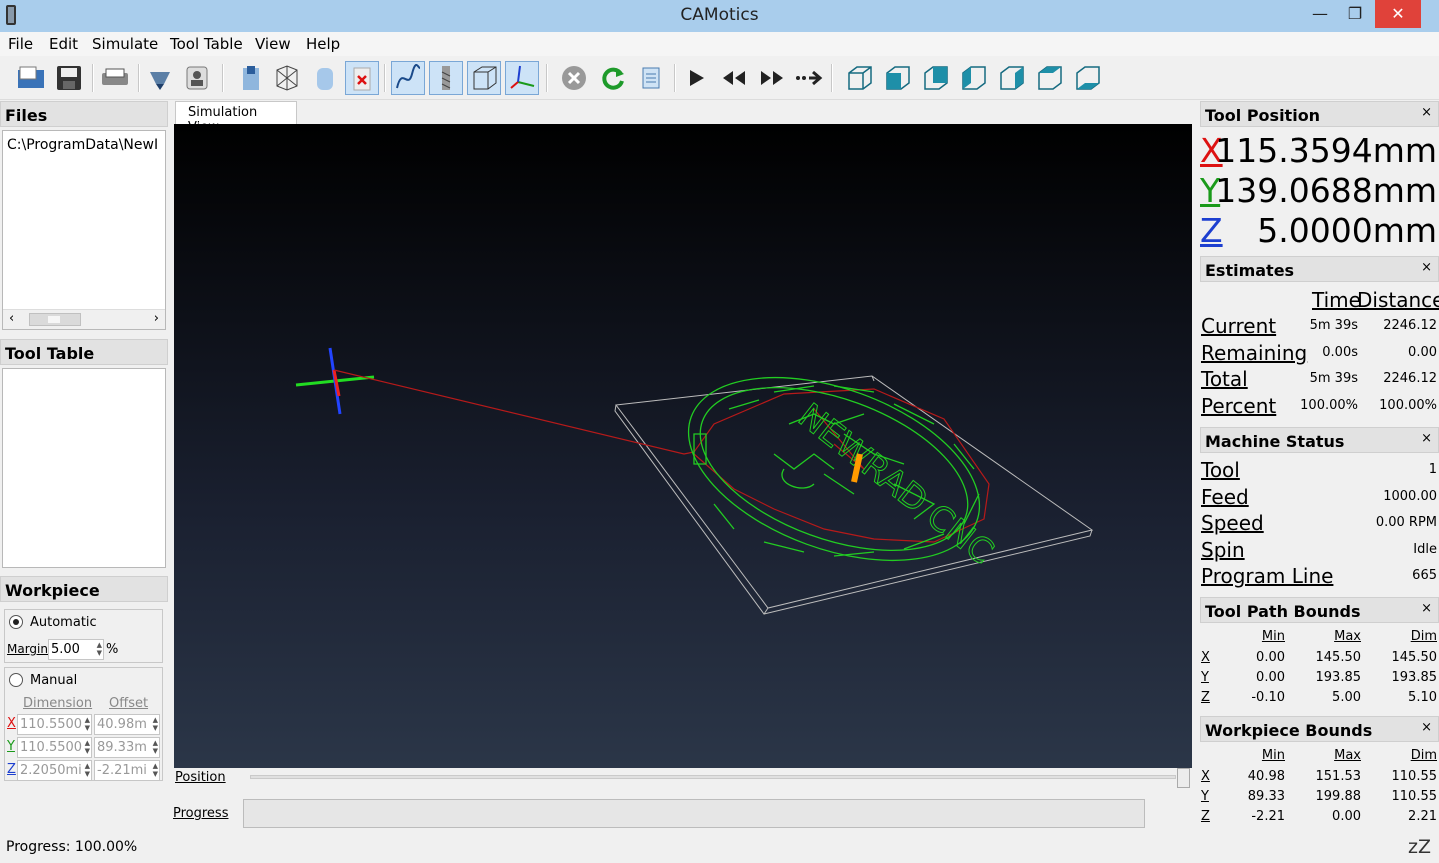 This screenshot has width=1439, height=863. Describe the element at coordinates (127, 747) in the screenshot. I see `y-offset-input: 89.33m ▲ ▼` at that location.